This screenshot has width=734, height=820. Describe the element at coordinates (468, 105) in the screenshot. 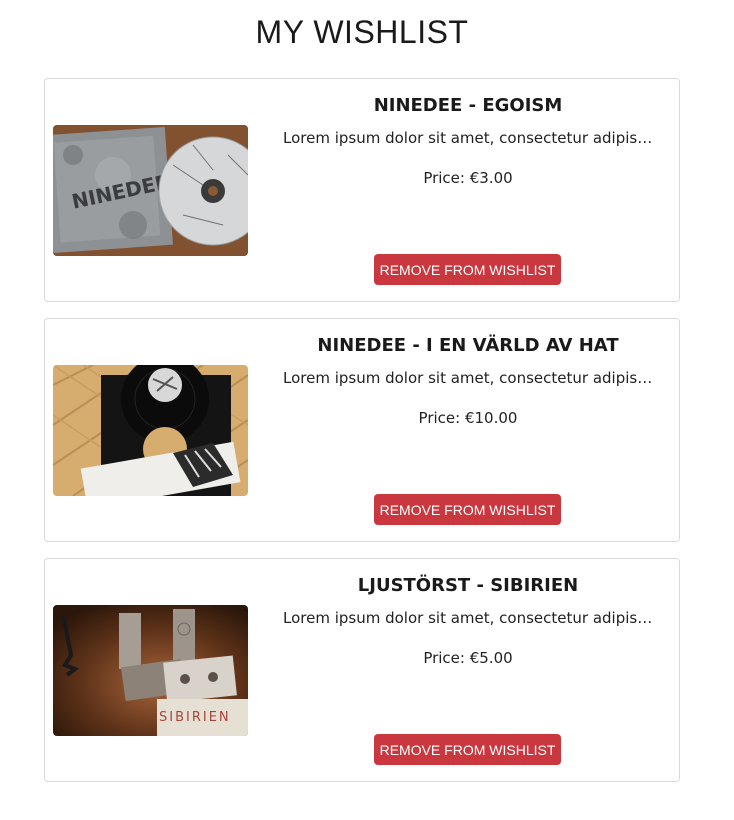

I see `product-title: NINEDEE - EGOISM` at that location.